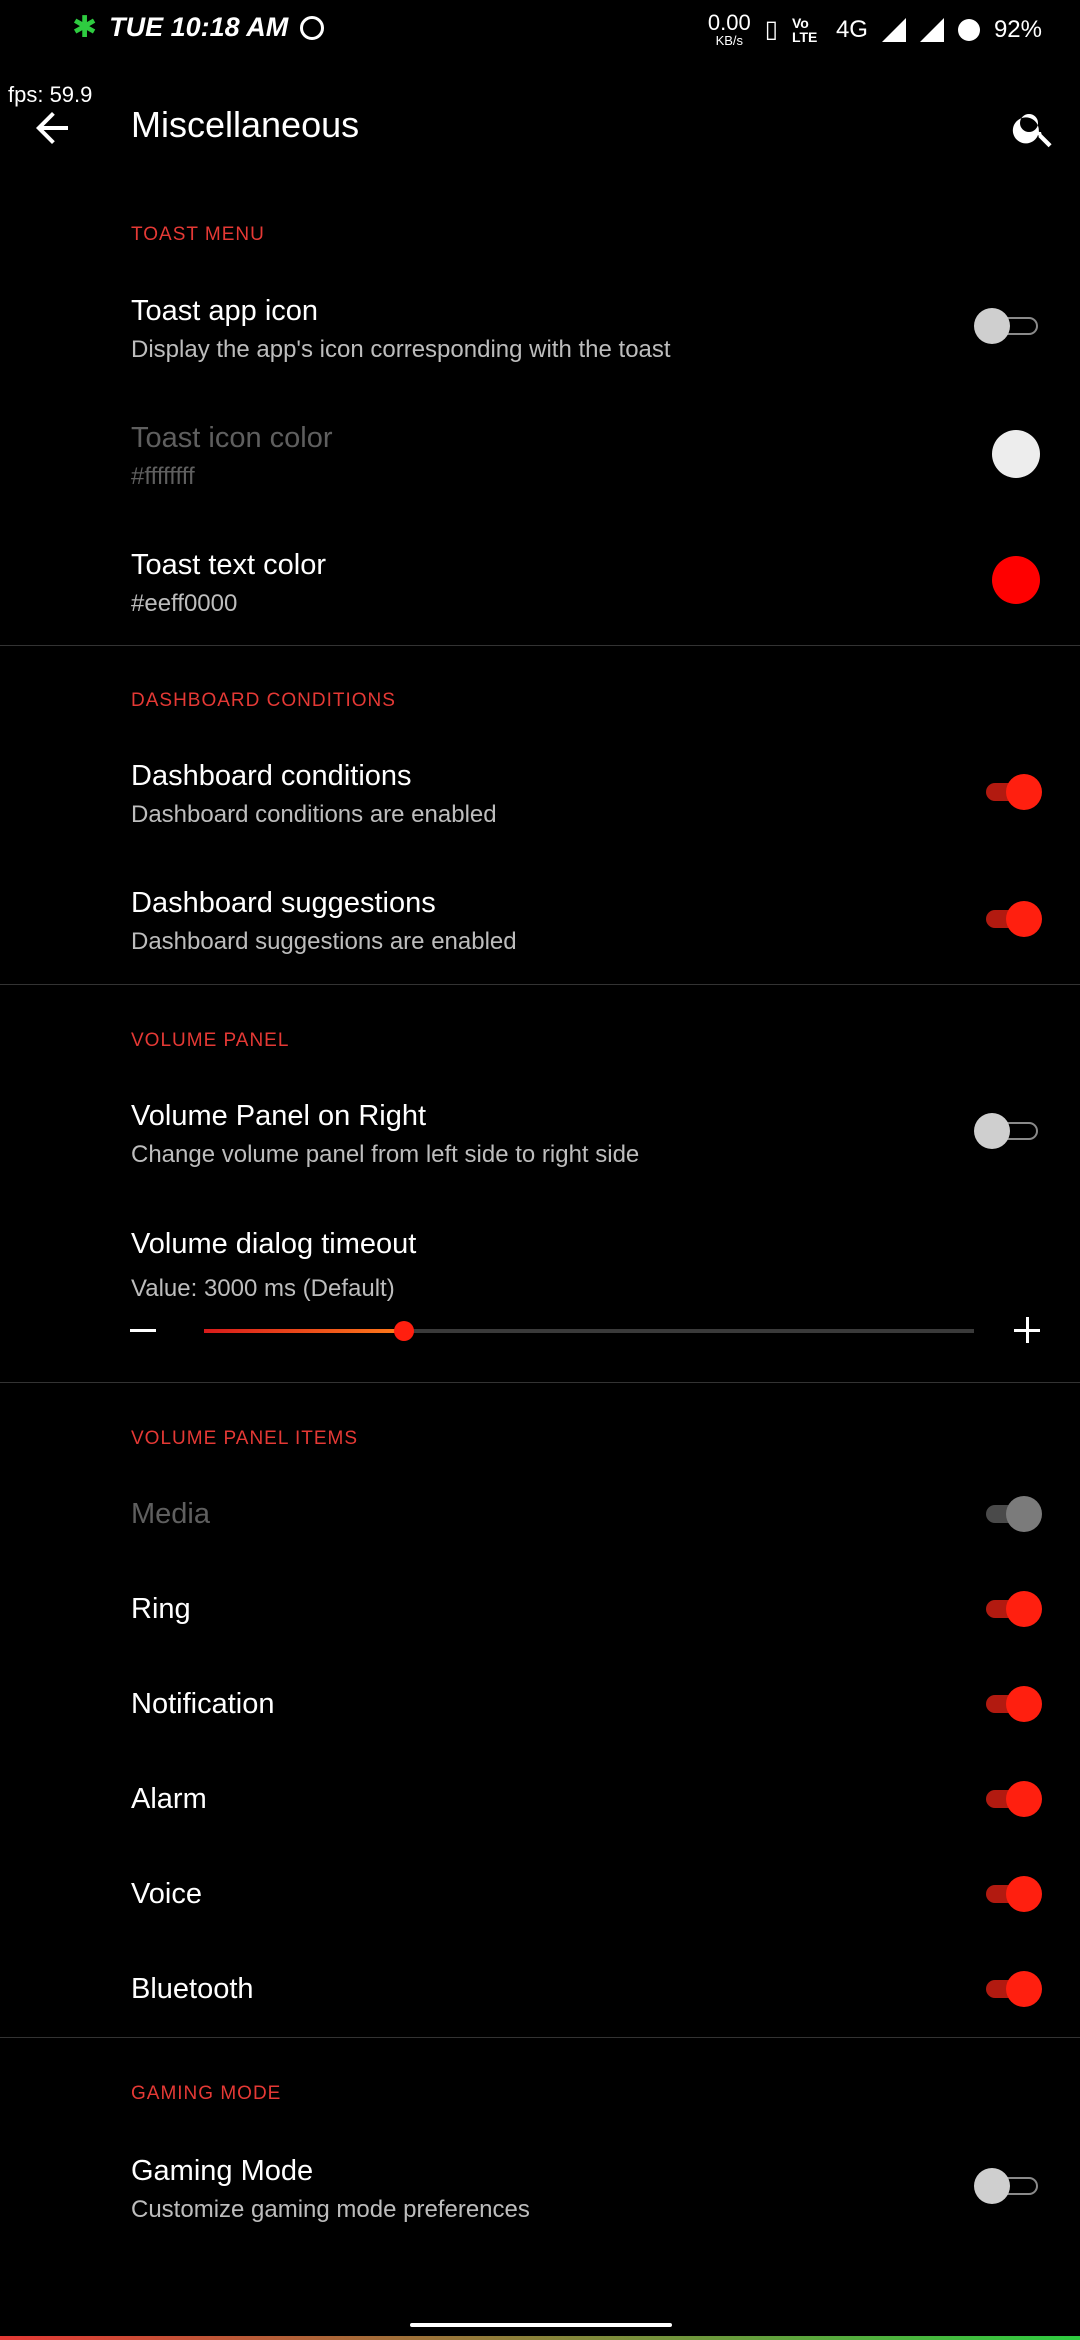  Describe the element at coordinates (851, 29) in the screenshot. I see `network-type: 4G` at that location.